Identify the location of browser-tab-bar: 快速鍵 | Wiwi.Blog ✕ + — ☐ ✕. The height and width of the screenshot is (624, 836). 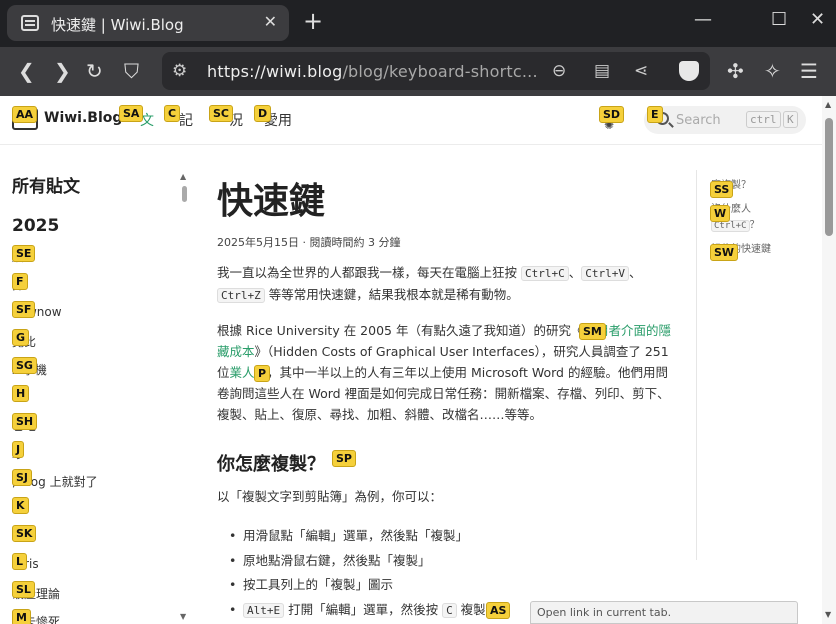
(418, 23).